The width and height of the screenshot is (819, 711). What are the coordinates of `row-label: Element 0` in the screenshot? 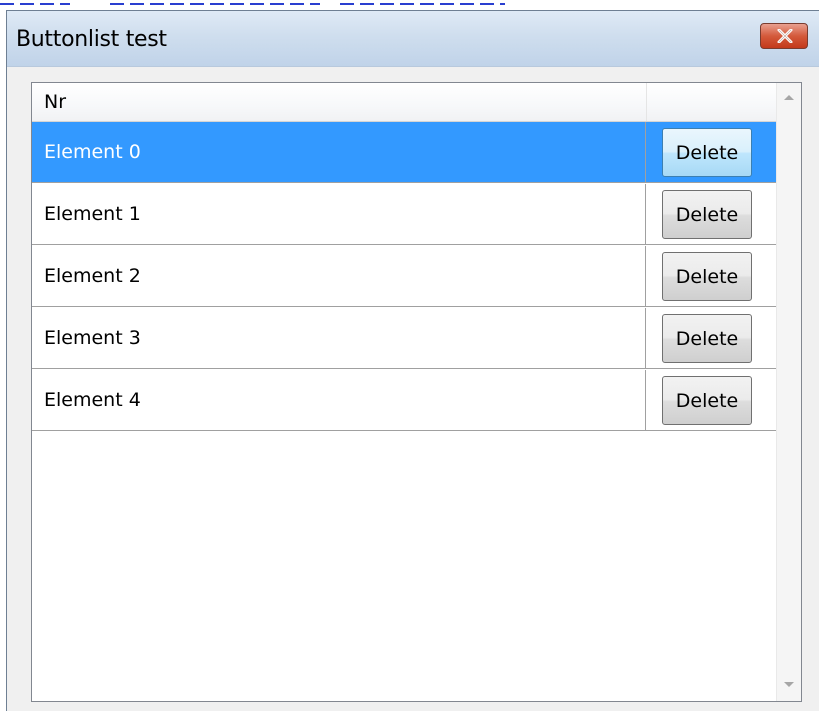 It's located at (92, 152).